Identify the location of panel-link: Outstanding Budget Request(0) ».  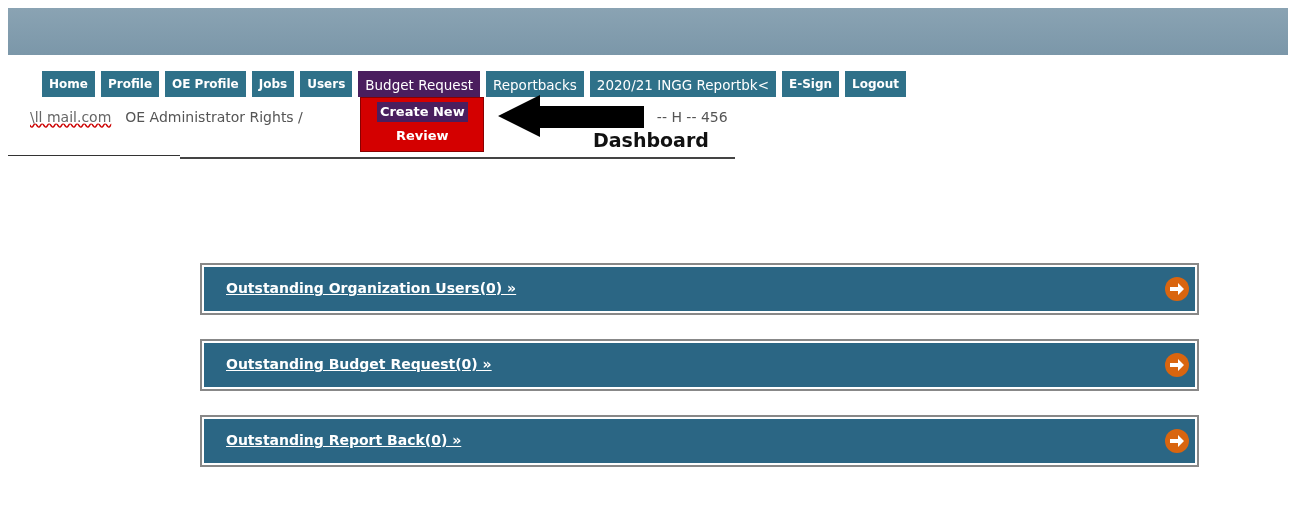
(359, 364).